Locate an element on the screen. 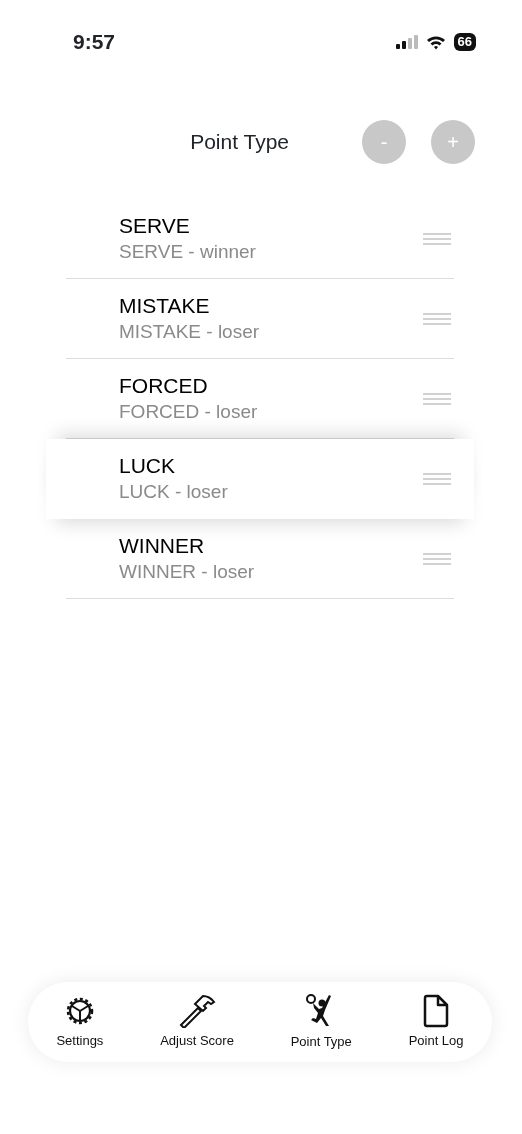 The width and height of the screenshot is (522, 1134). list-row: WINNER WINNER - loser is located at coordinates (260, 559).